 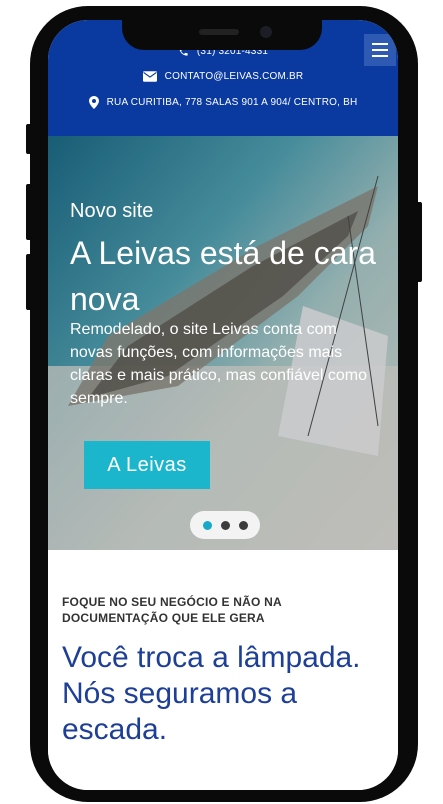 I want to click on menu-icon, so click(x=380, y=44).